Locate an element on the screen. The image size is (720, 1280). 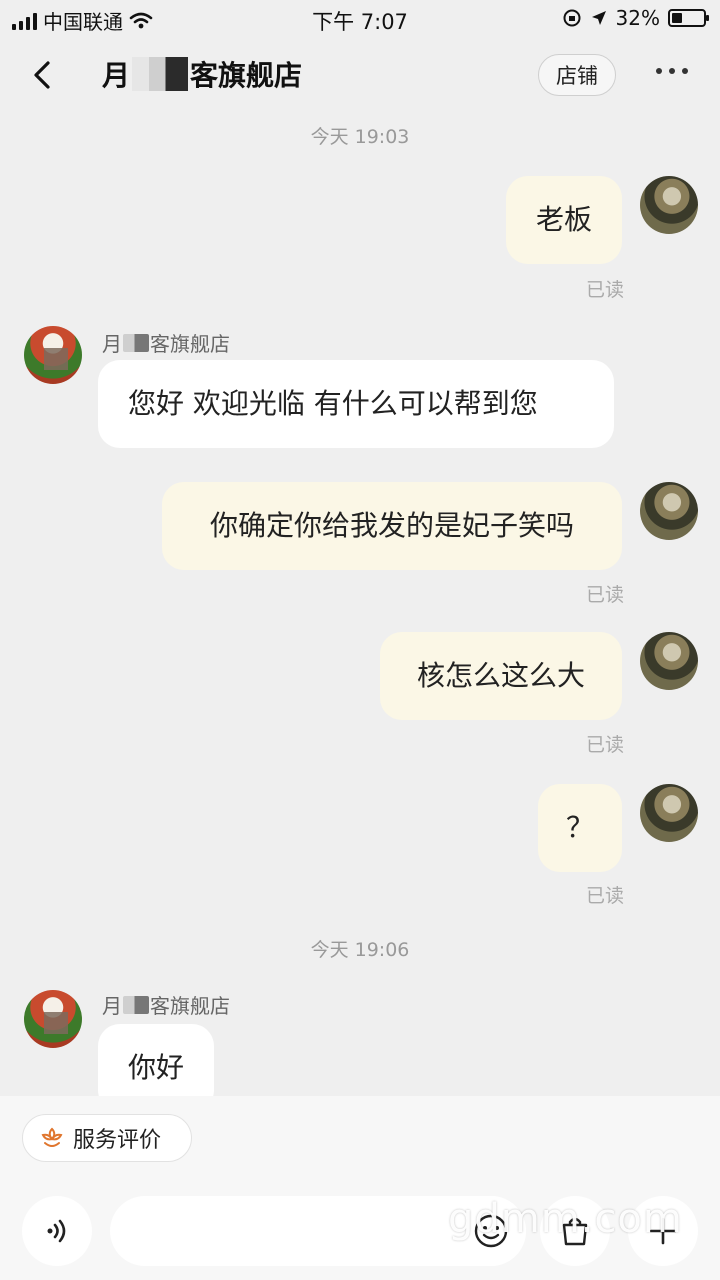
battery-percent: 32% is located at coordinates (637, 18).